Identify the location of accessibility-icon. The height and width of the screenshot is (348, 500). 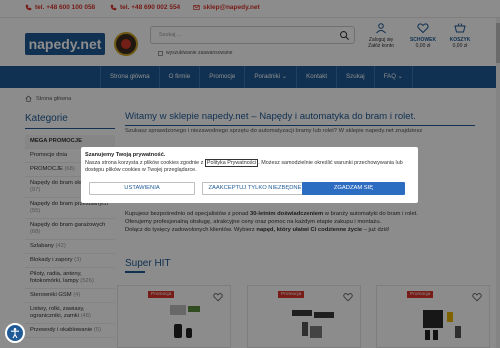
(15, 333).